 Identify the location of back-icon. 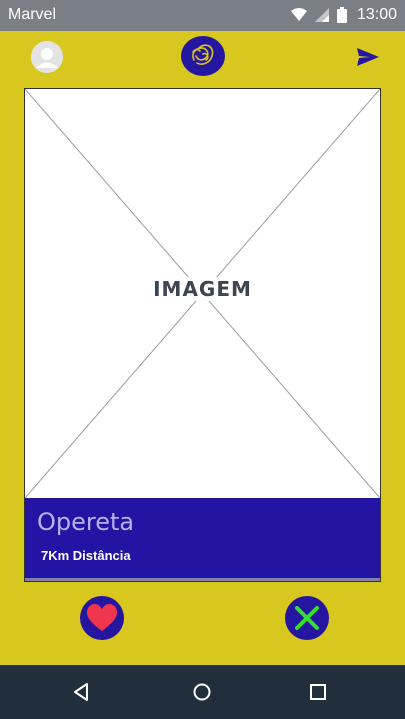
(81, 692).